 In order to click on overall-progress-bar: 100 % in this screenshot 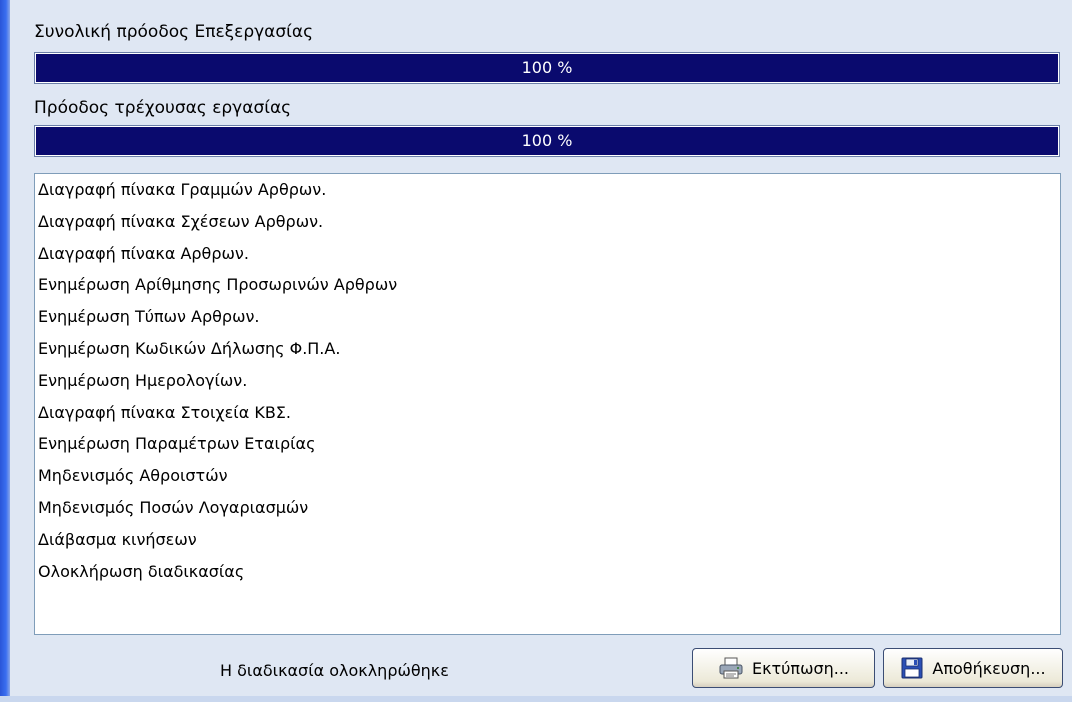, I will do `click(547, 68)`.